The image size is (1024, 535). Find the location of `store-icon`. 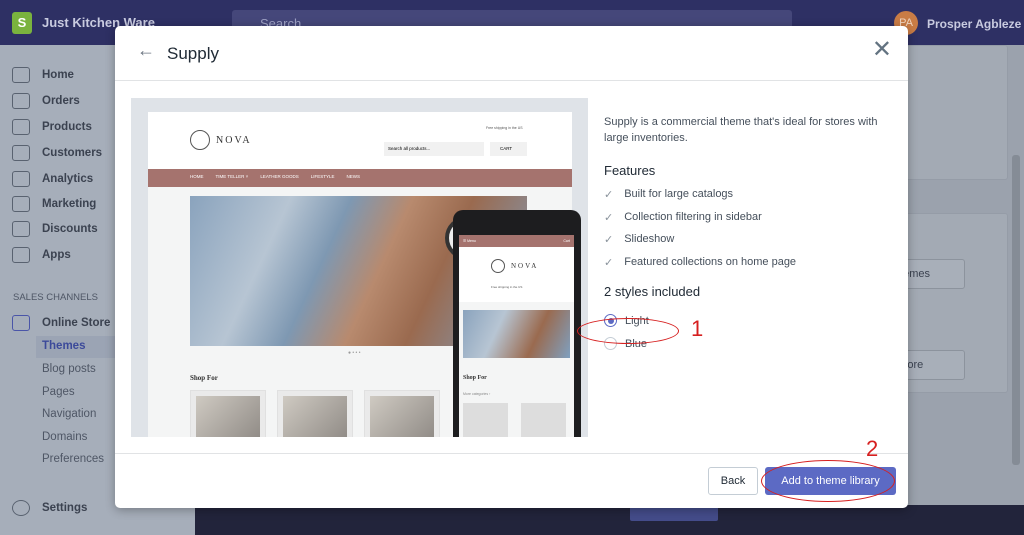

store-icon is located at coordinates (21, 323).